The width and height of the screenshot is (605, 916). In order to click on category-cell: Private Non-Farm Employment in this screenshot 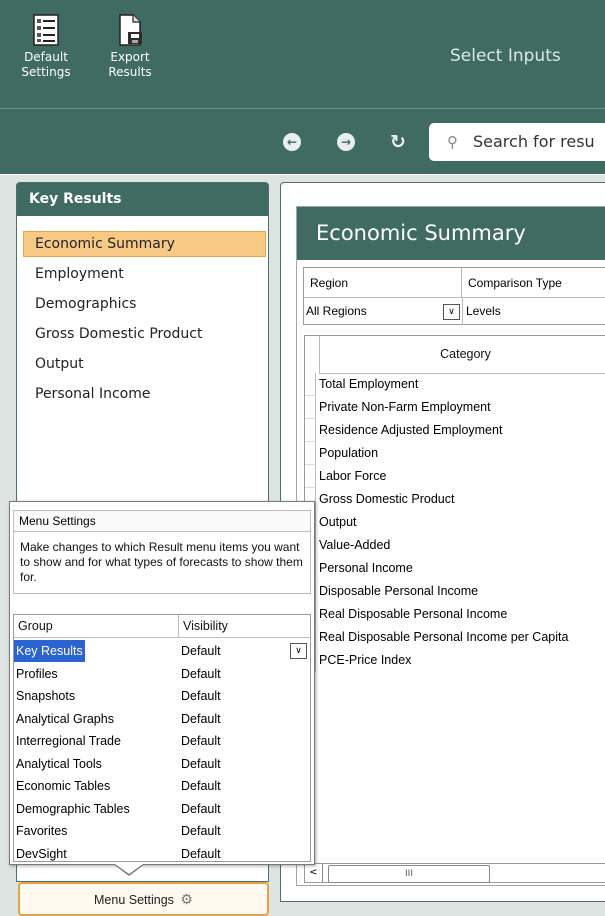, I will do `click(405, 407)`.